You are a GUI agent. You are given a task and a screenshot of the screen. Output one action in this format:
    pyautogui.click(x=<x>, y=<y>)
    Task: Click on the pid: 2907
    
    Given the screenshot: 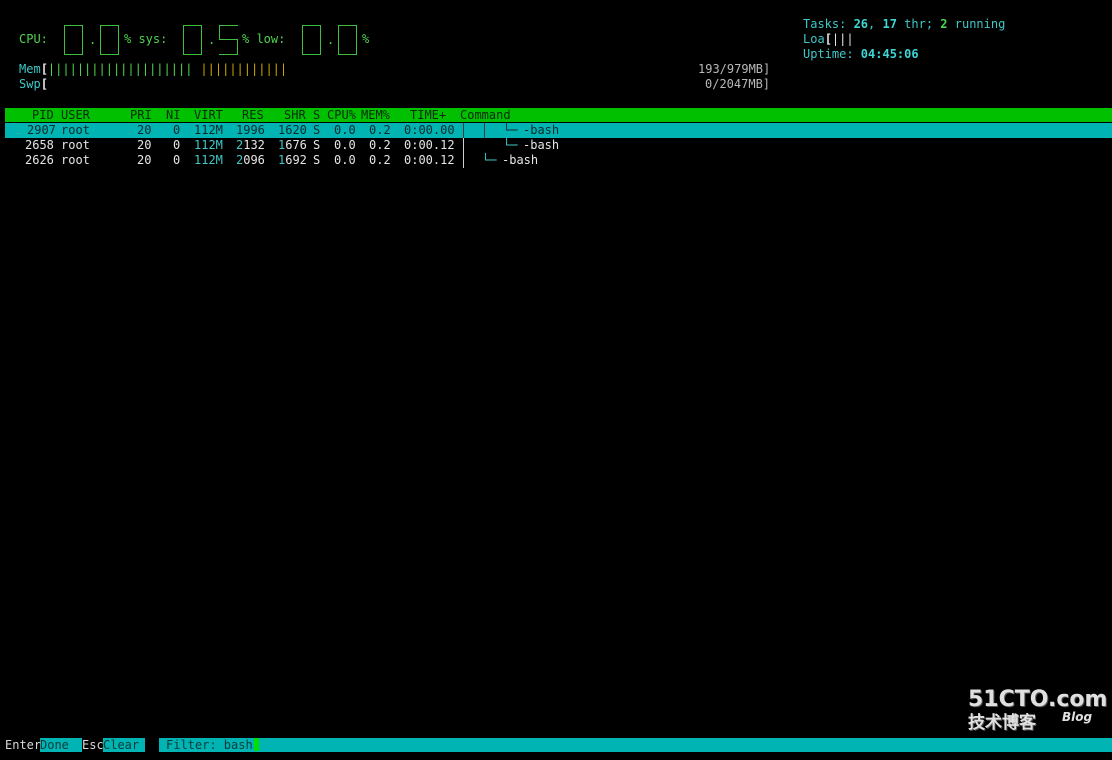 What is the action you would take?
    pyautogui.click(x=41, y=130)
    